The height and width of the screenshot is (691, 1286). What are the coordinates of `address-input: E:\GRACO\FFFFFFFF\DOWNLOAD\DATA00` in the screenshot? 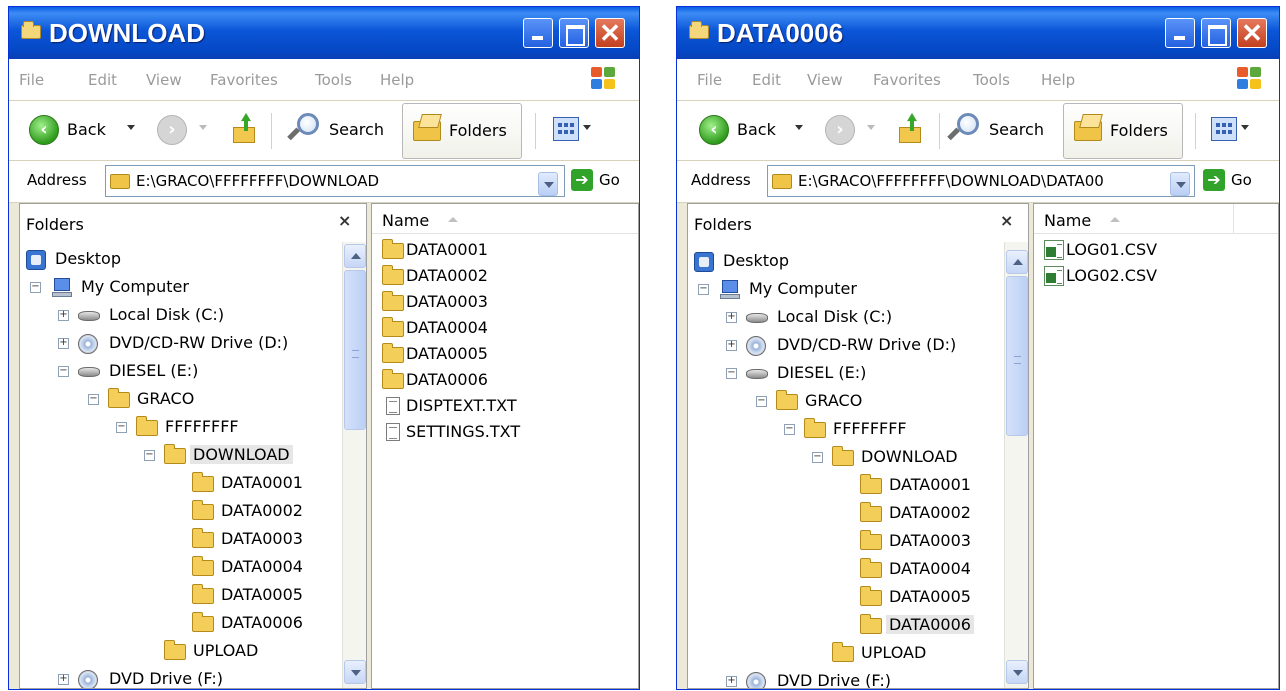 It's located at (981, 181).